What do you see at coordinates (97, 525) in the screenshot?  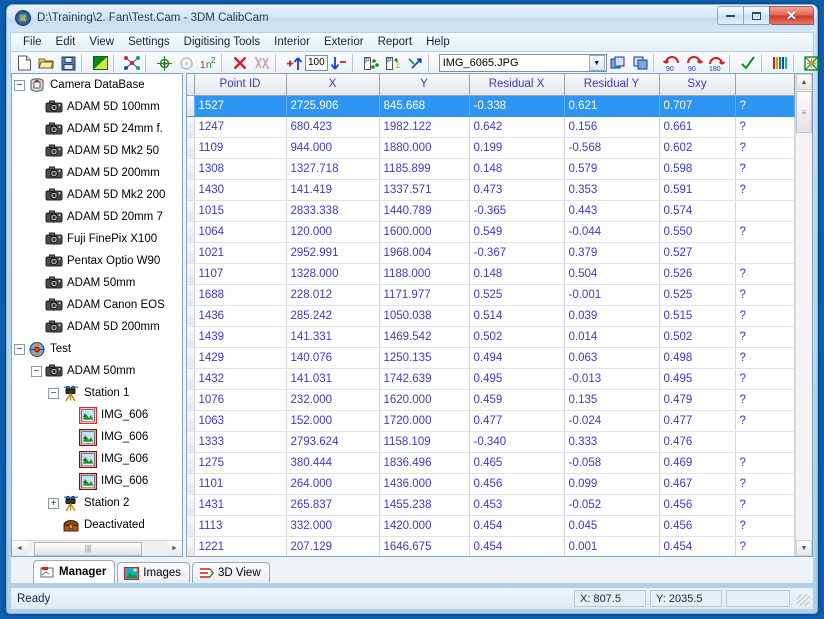 I see `tree-item: Deactivated` at bounding box center [97, 525].